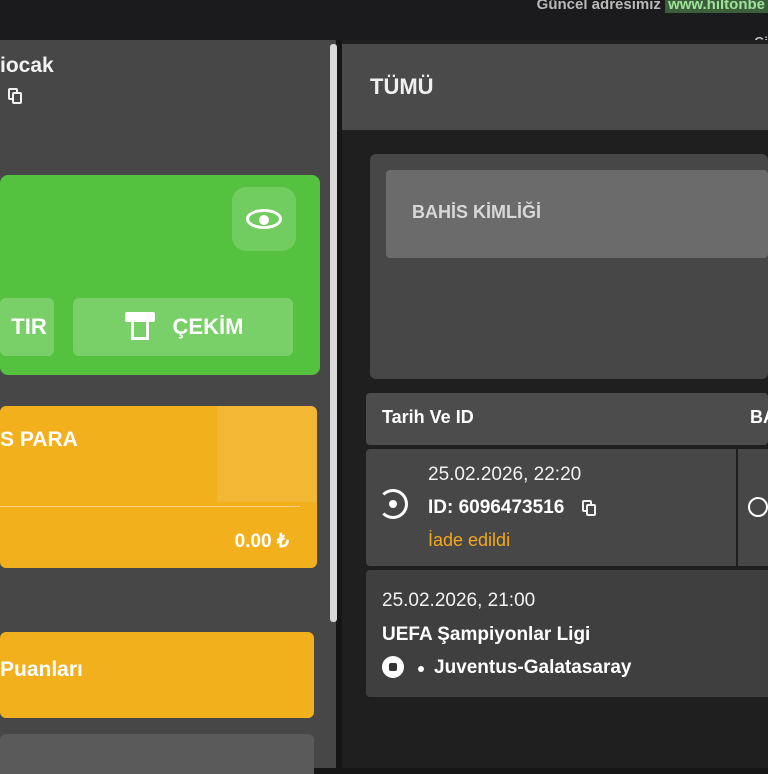  Describe the element at coordinates (533, 667) in the screenshot. I see `match-name: Juventus-Galatasaray` at that location.